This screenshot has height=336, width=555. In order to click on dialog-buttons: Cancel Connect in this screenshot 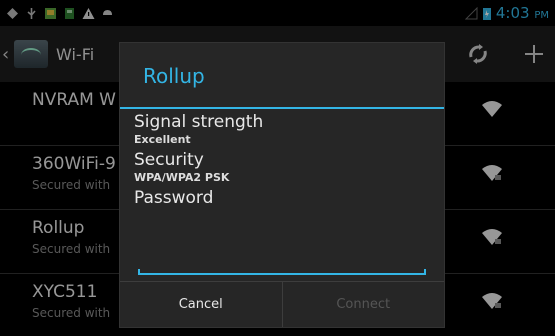, I will do `click(282, 304)`.